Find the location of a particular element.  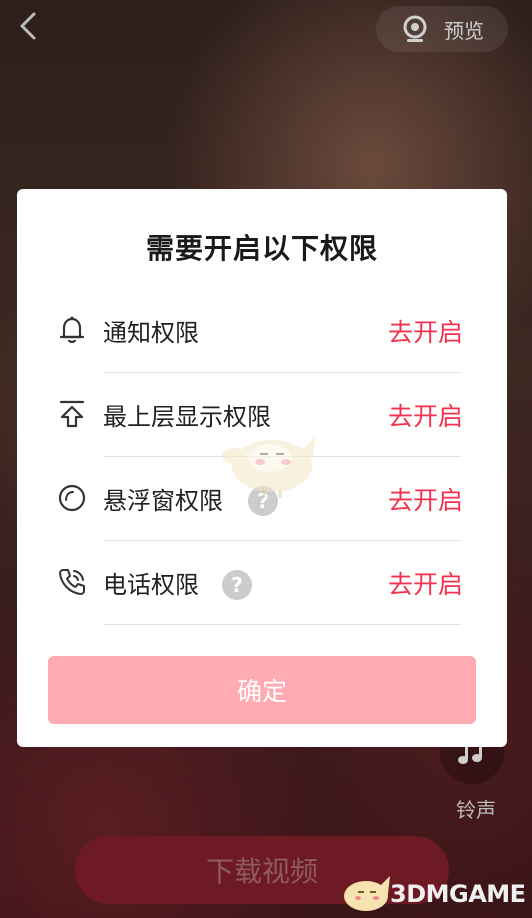

chevron-left-icon is located at coordinates (28, 26).